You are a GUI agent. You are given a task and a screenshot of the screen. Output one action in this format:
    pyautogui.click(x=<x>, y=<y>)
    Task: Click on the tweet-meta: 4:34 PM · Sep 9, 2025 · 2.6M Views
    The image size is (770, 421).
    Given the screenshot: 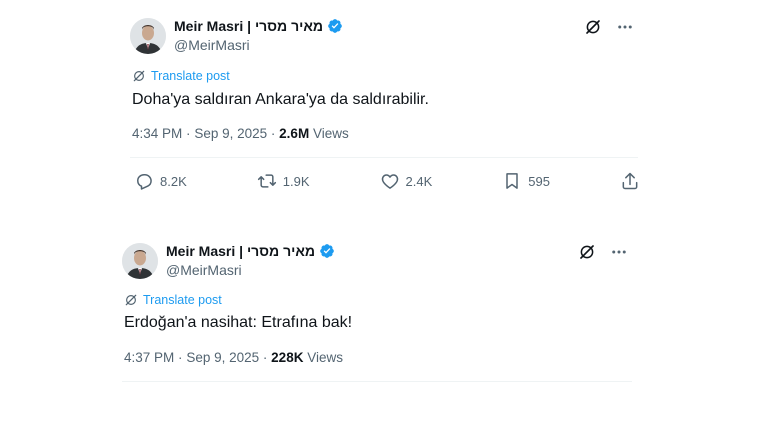 What is the action you would take?
    pyautogui.click(x=240, y=133)
    